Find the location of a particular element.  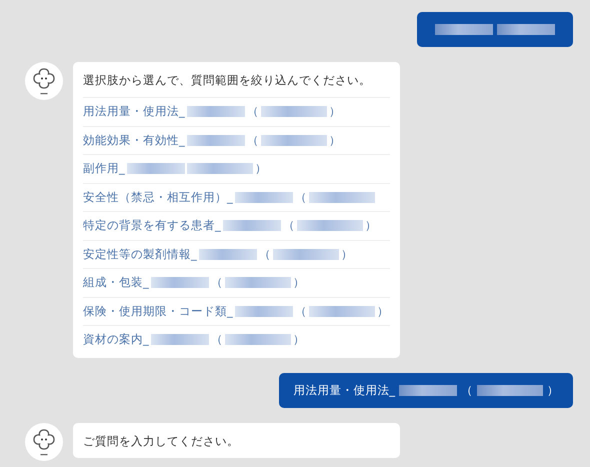

option-link: 効能効果・有効性_ （ ） is located at coordinates (236, 140).